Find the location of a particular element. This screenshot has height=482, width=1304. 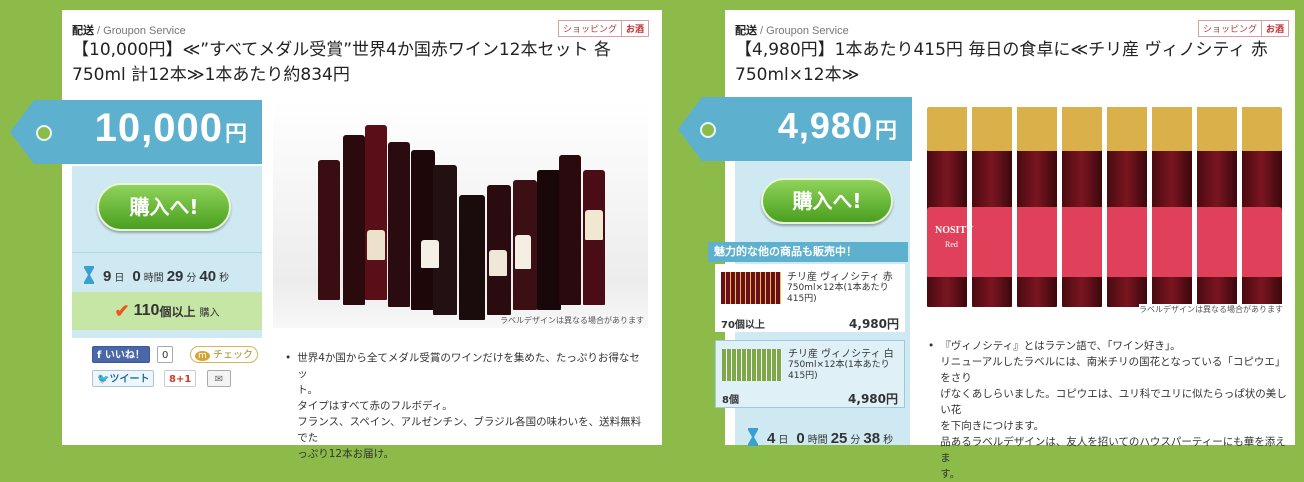

deal-price: 10,000 is located at coordinates (158, 128).